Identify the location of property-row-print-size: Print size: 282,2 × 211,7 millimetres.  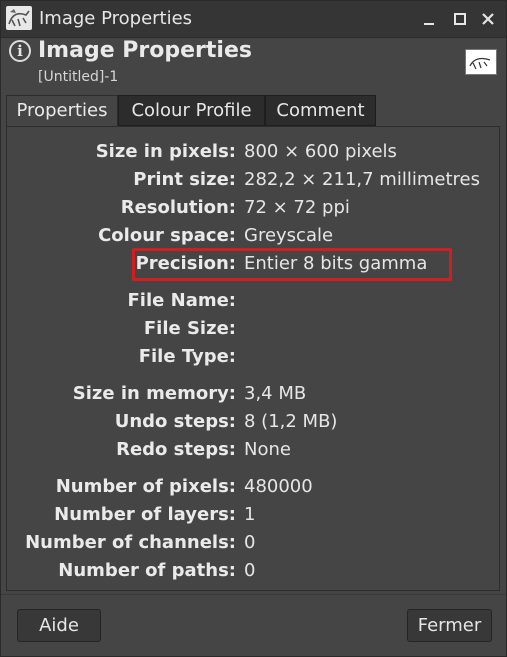
(254, 181).